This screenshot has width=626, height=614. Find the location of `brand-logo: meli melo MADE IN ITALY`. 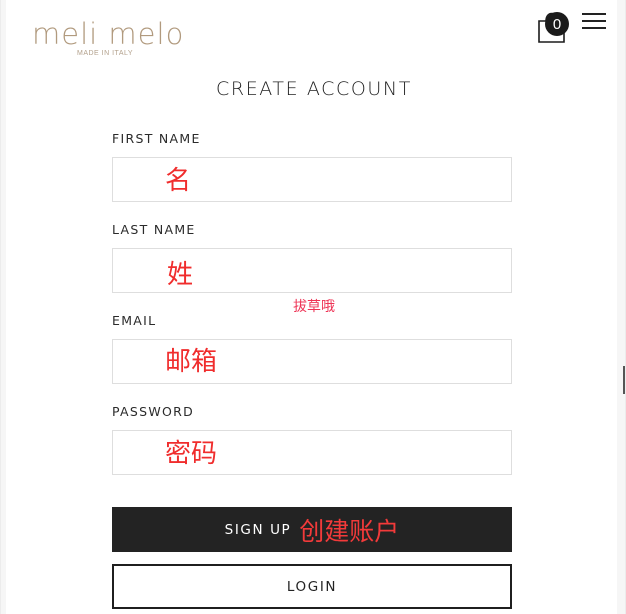

brand-logo: meli melo MADE IN ITALY is located at coordinates (108, 37).